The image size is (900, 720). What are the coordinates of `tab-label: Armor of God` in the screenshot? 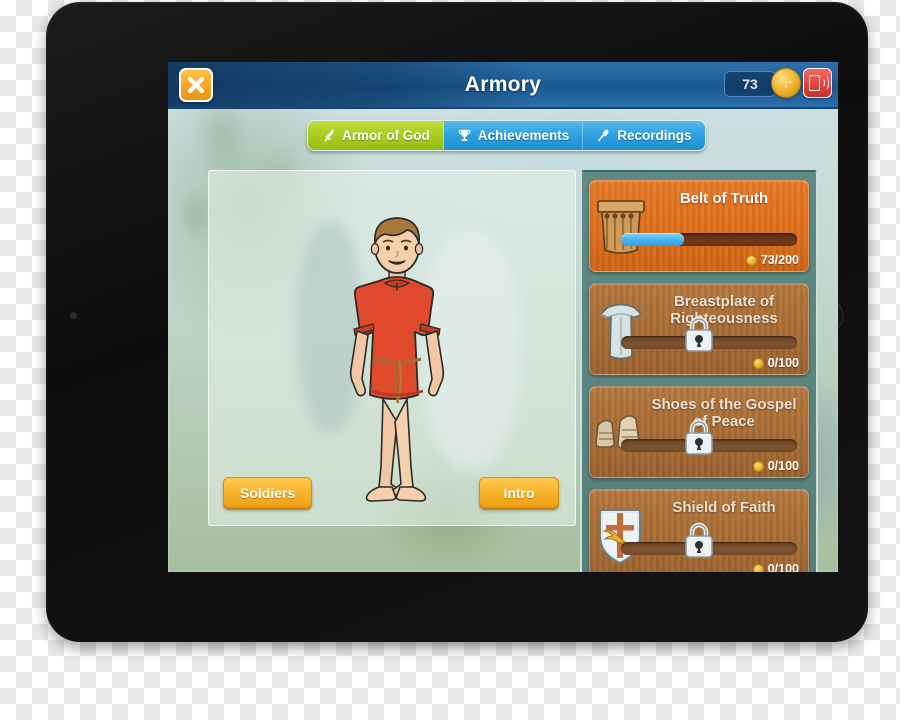 It's located at (386, 135).